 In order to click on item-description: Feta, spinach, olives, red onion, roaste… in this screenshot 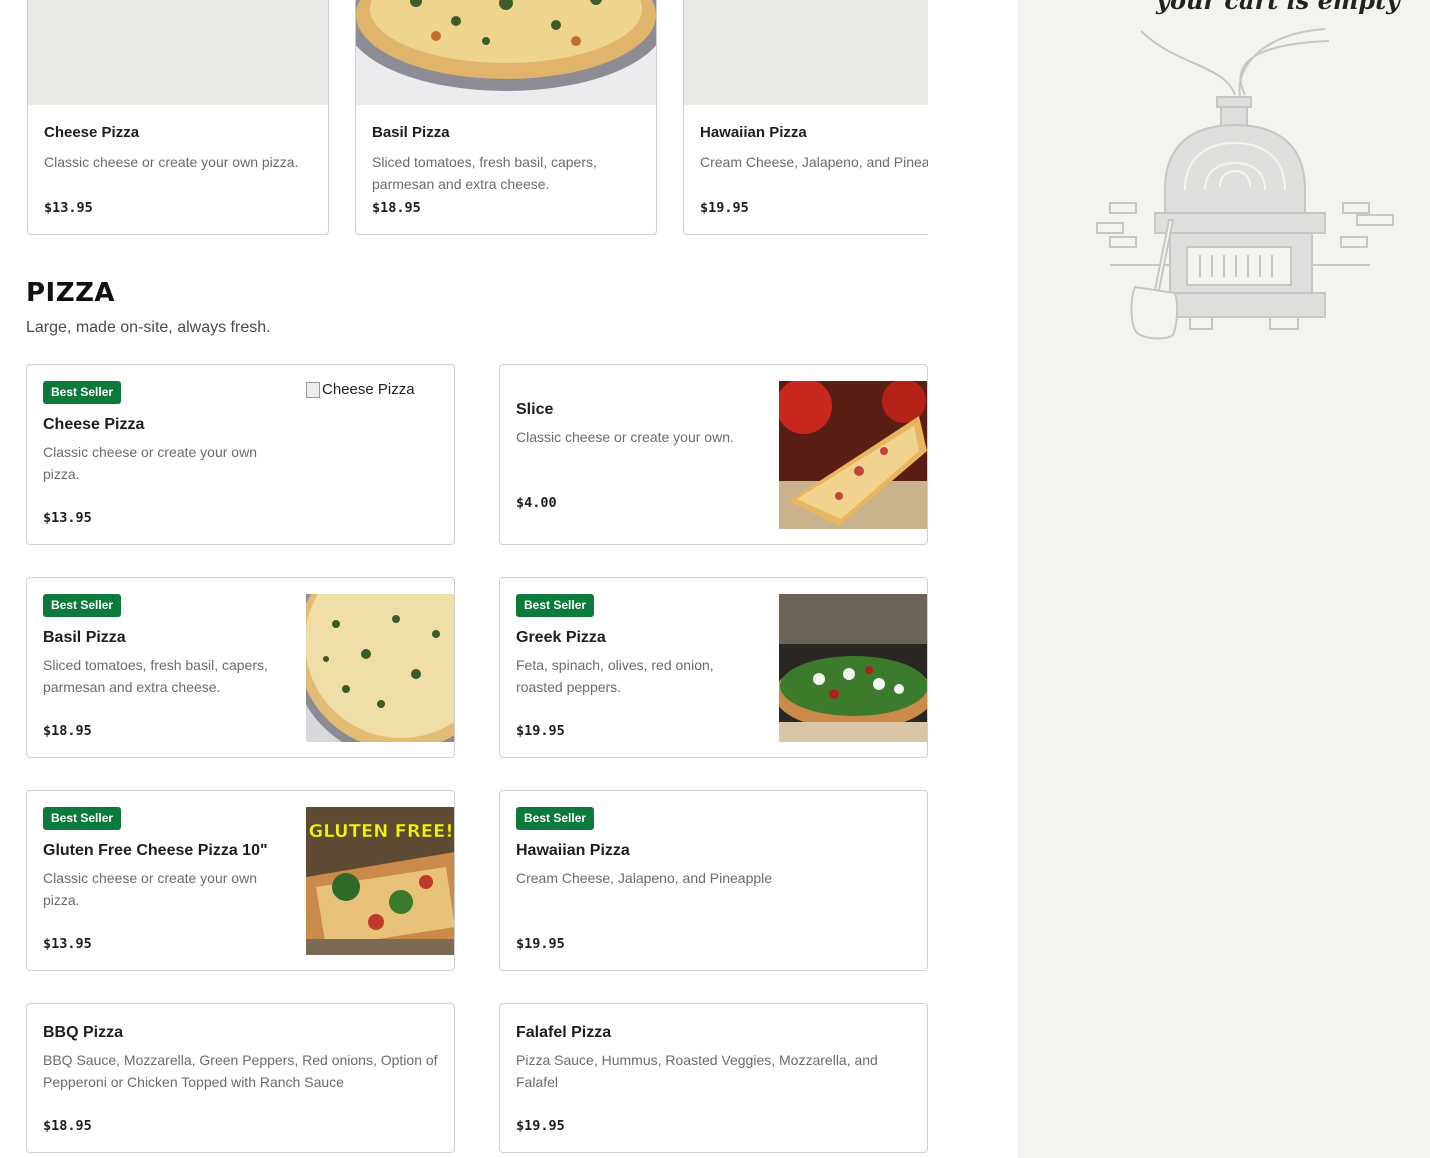, I will do `click(615, 676)`.